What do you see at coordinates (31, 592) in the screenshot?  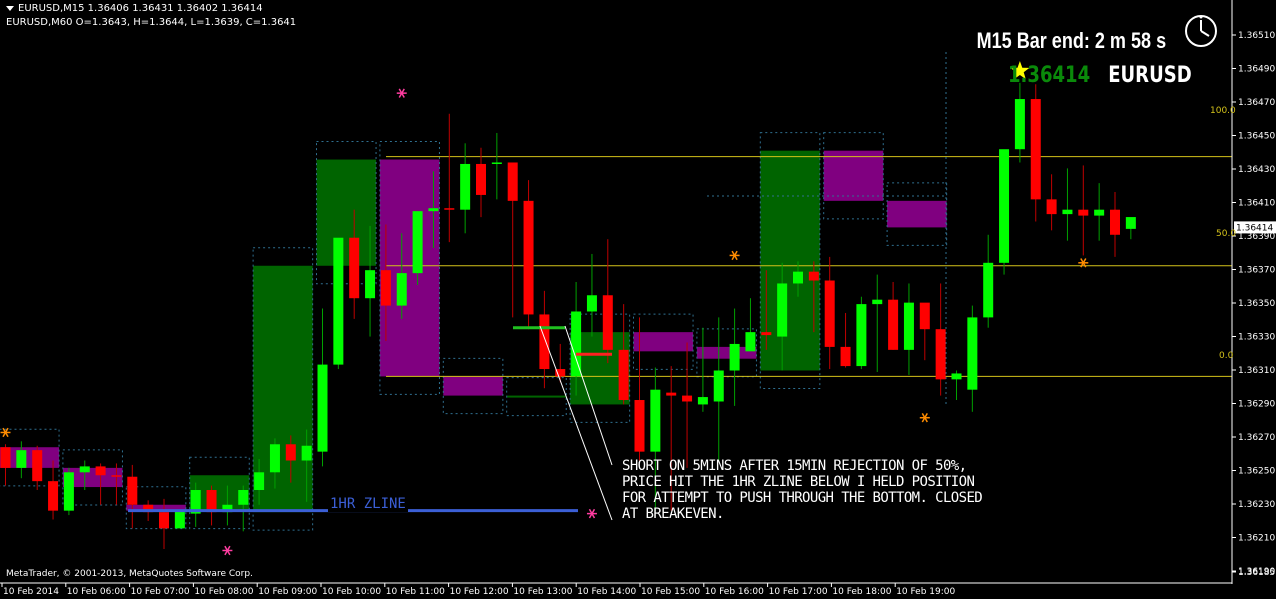 I see `time-tick-label-0: 10 Feb 2014` at bounding box center [31, 592].